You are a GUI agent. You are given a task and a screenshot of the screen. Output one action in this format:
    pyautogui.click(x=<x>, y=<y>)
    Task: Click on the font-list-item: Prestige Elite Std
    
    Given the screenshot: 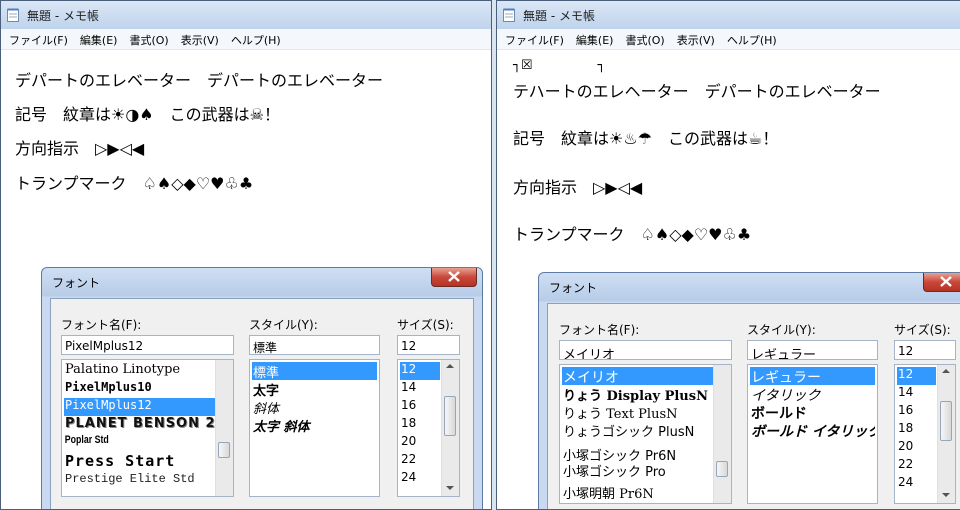 What is the action you would take?
    pyautogui.click(x=147, y=481)
    